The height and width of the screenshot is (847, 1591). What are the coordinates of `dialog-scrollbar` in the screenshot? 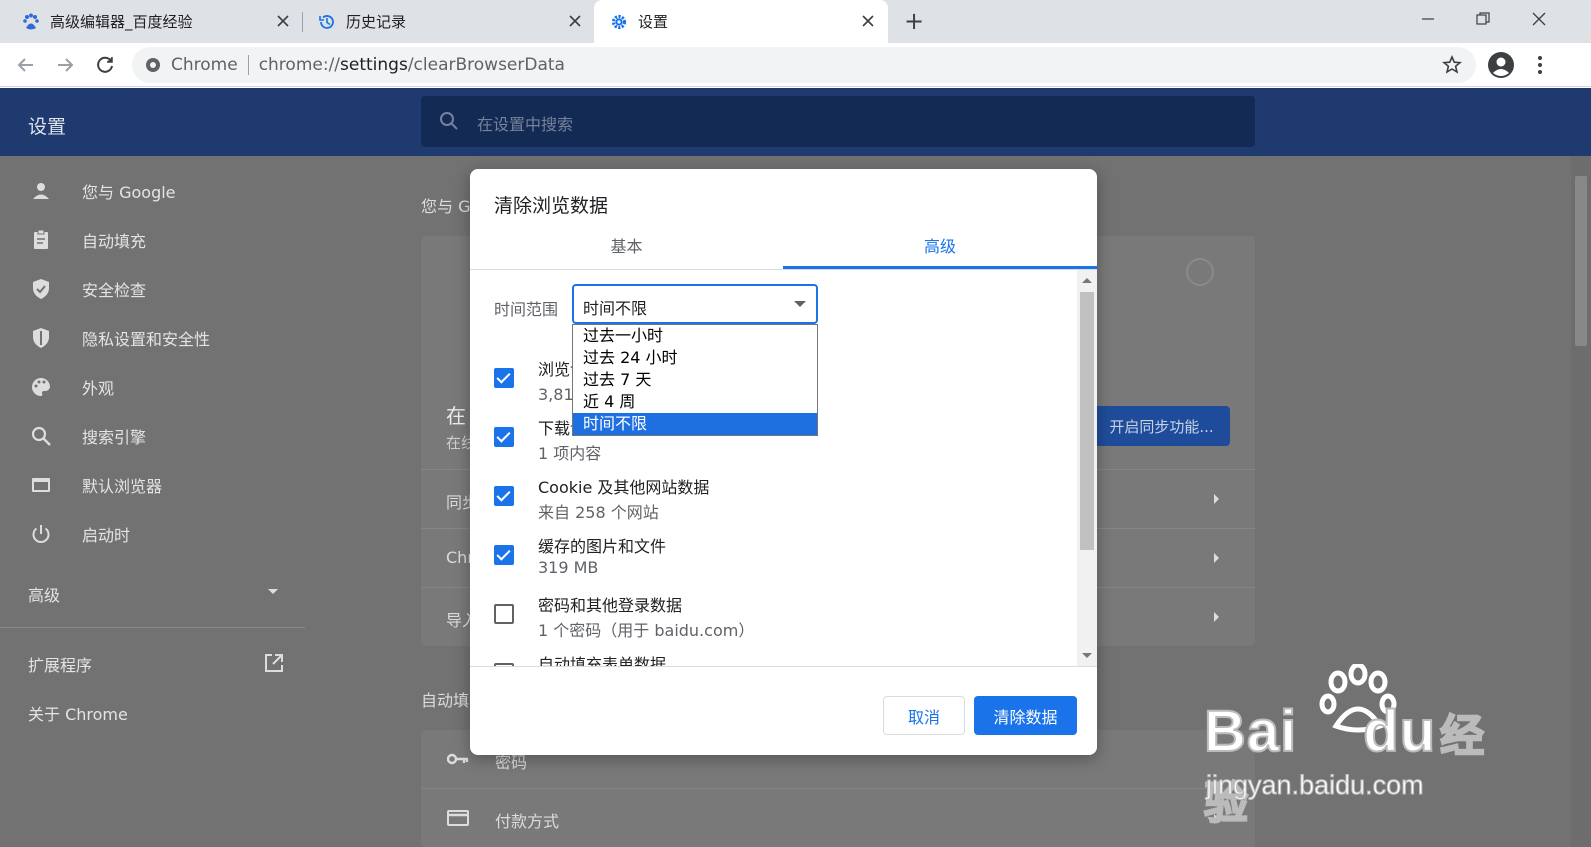 It's located at (1087, 468).